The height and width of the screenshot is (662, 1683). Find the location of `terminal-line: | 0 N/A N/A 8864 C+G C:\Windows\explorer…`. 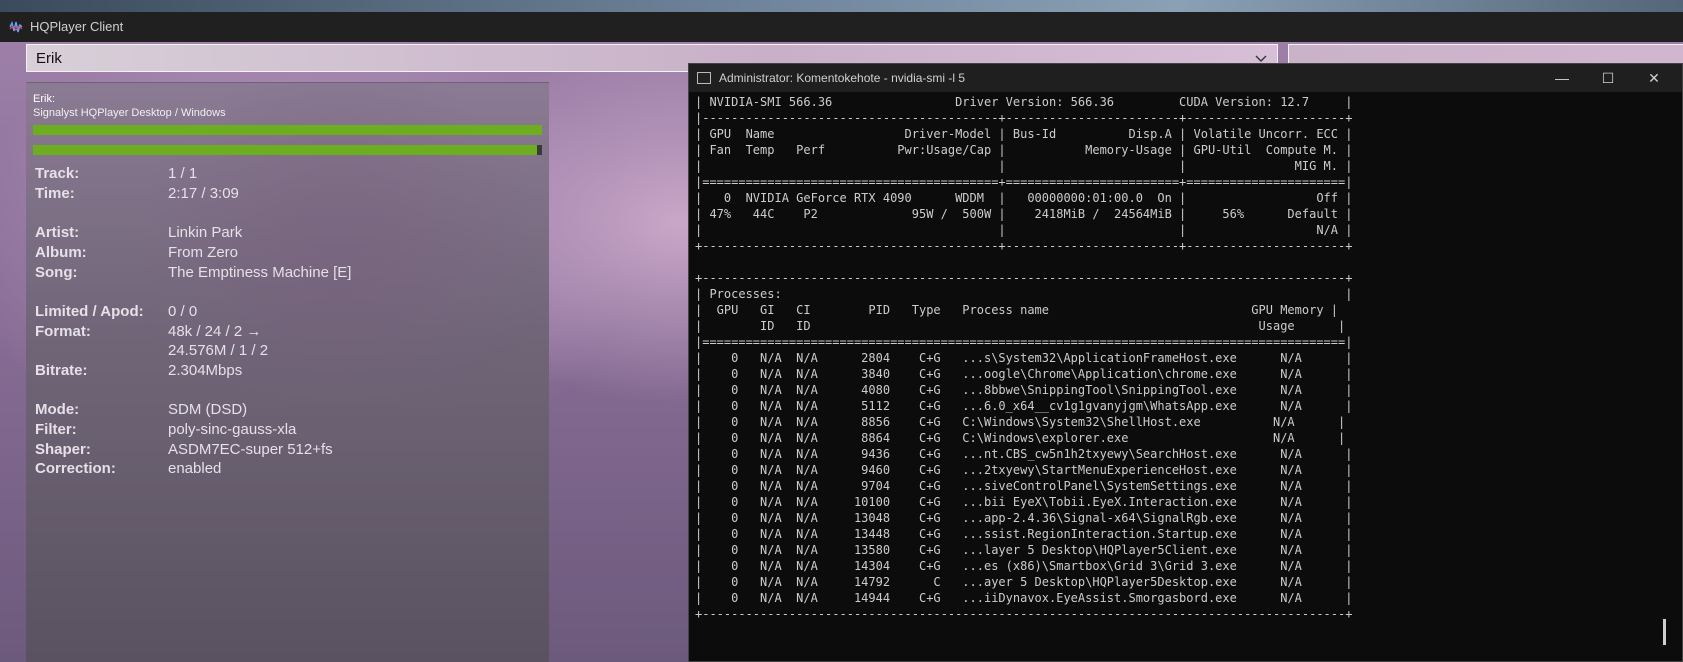

terminal-line: | 0 N/A N/A 8864 C+G C:\Windows\explorer… is located at coordinates (1020, 438).